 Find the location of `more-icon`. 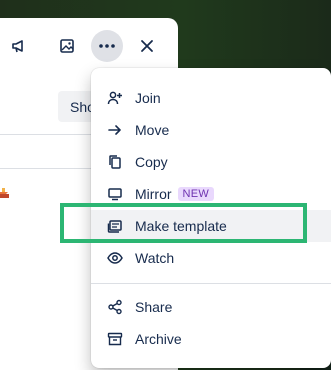

more-icon is located at coordinates (107, 46).